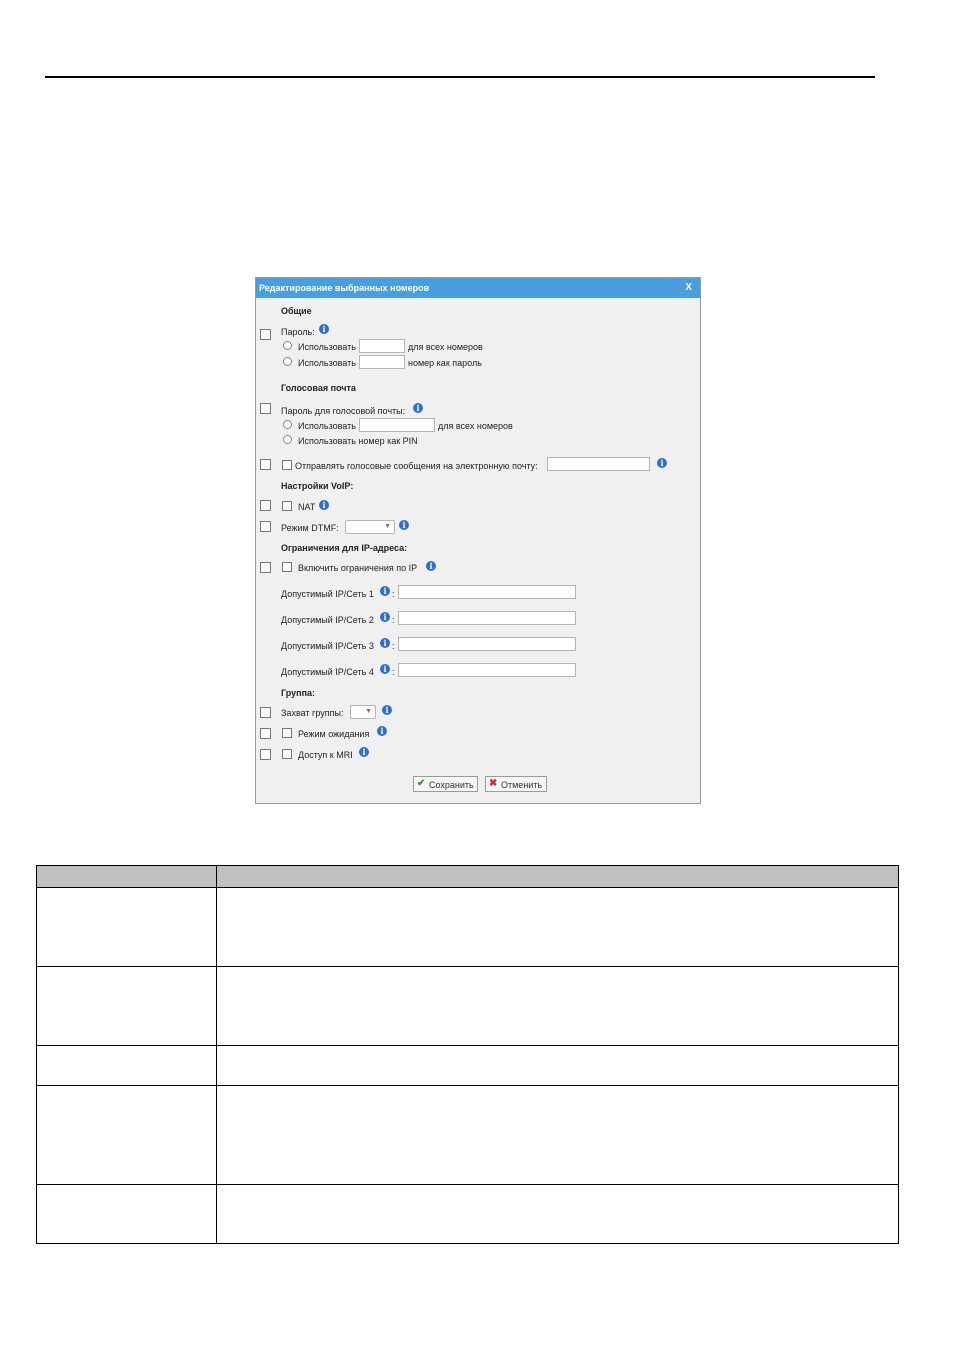  Describe the element at coordinates (344, 548) in the screenshot. I see `section-ip-heading: Ограничения для IP-адреса:` at that location.